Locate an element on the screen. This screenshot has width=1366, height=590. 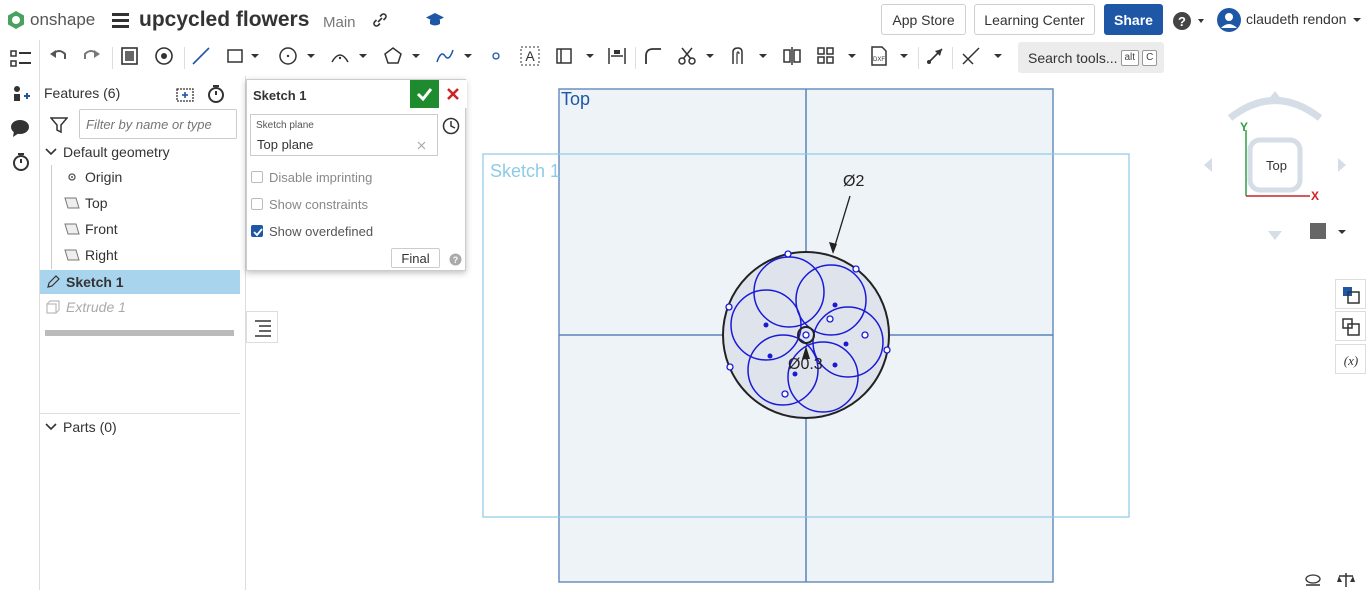
rollback-bar is located at coordinates (139, 333).